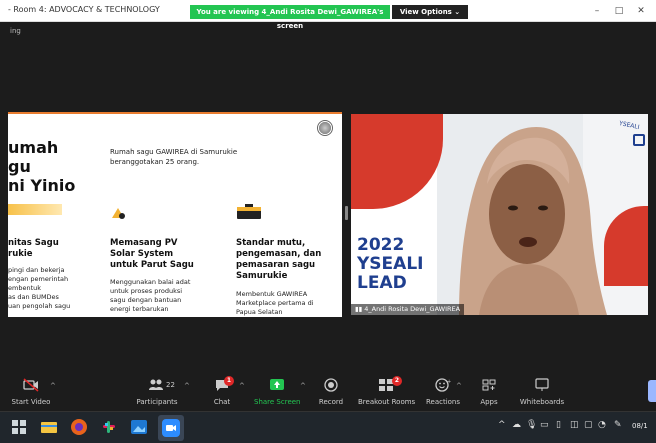 The height and width of the screenshot is (443, 656). Describe the element at coordinates (588, 425) in the screenshot. I see `display-icon: ▢` at that location.